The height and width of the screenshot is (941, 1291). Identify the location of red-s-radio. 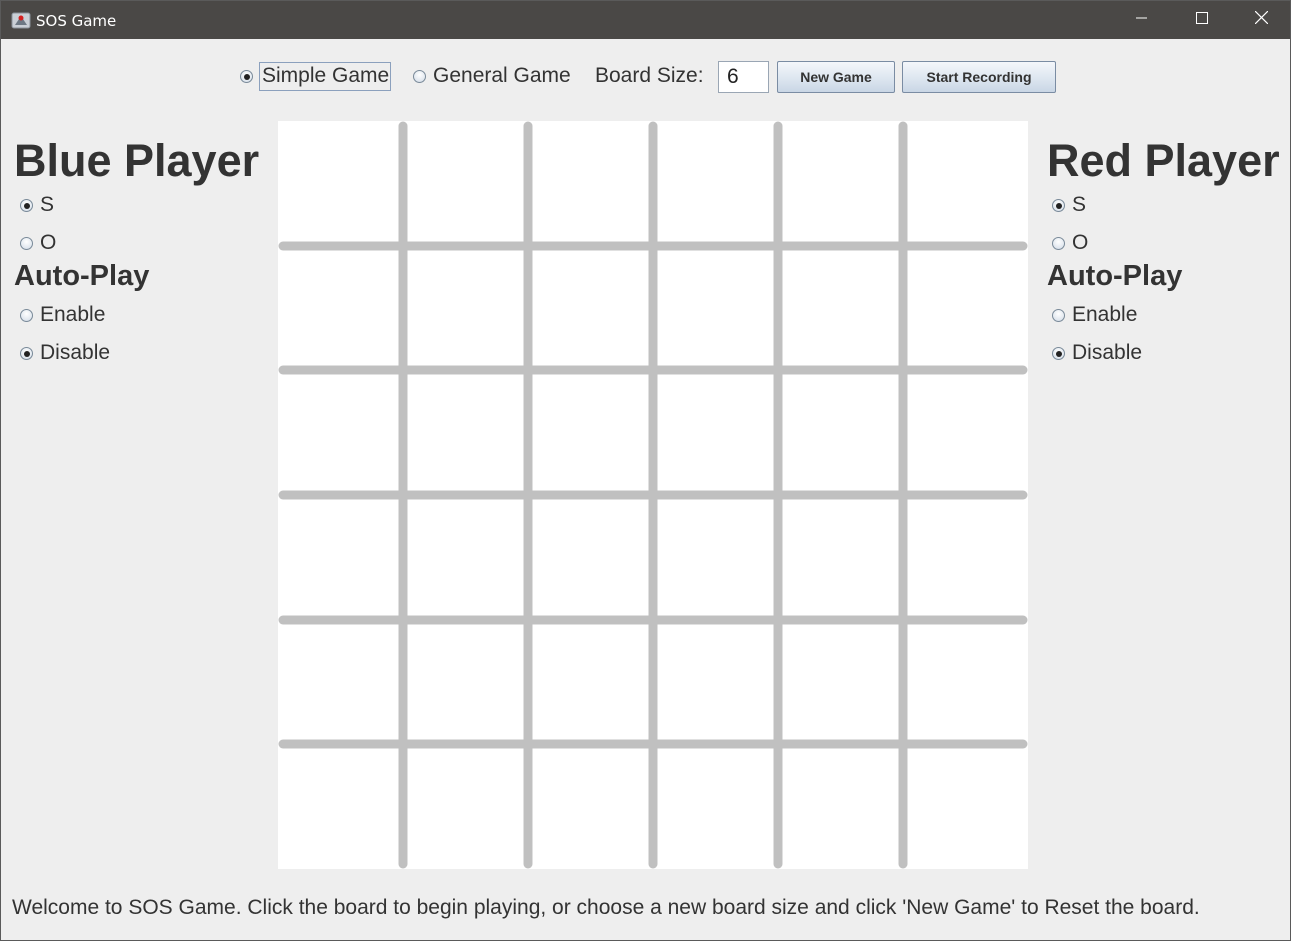
(1058, 205).